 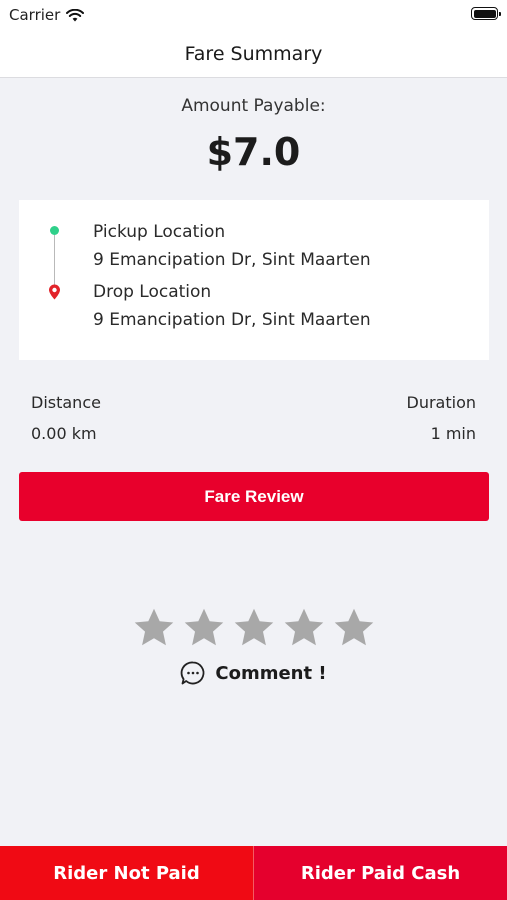 I want to click on battery-icon, so click(x=486, y=13).